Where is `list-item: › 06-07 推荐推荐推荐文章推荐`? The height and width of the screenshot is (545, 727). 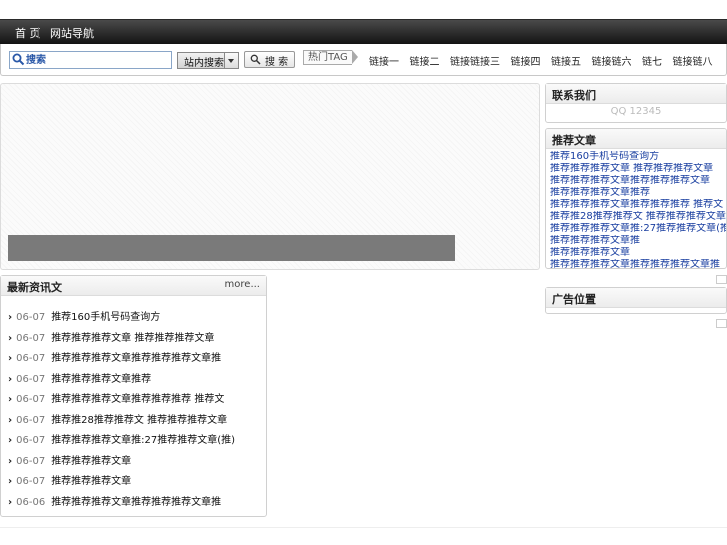 list-item: › 06-07 推荐推荐推荐文章推荐 is located at coordinates (137, 380).